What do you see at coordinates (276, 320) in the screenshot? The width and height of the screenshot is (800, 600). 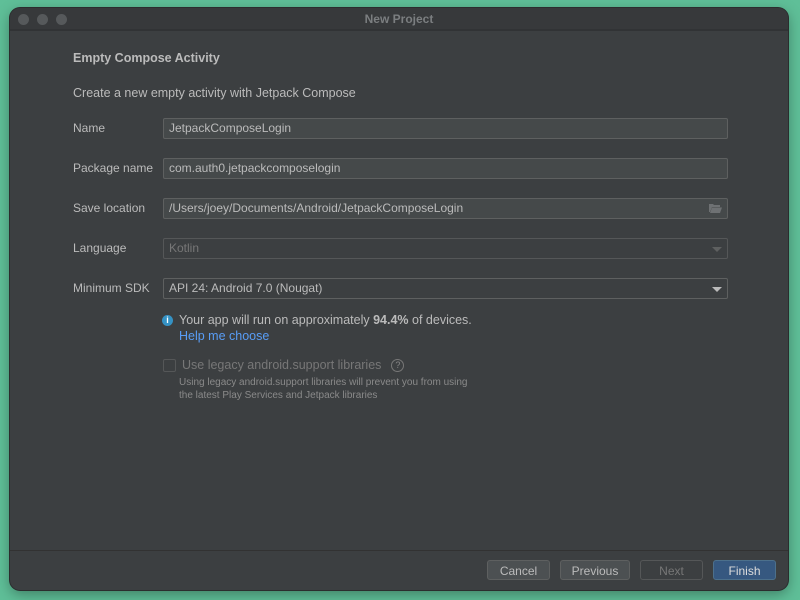 I see `coverage-prefix: Your app will run on approximately` at bounding box center [276, 320].